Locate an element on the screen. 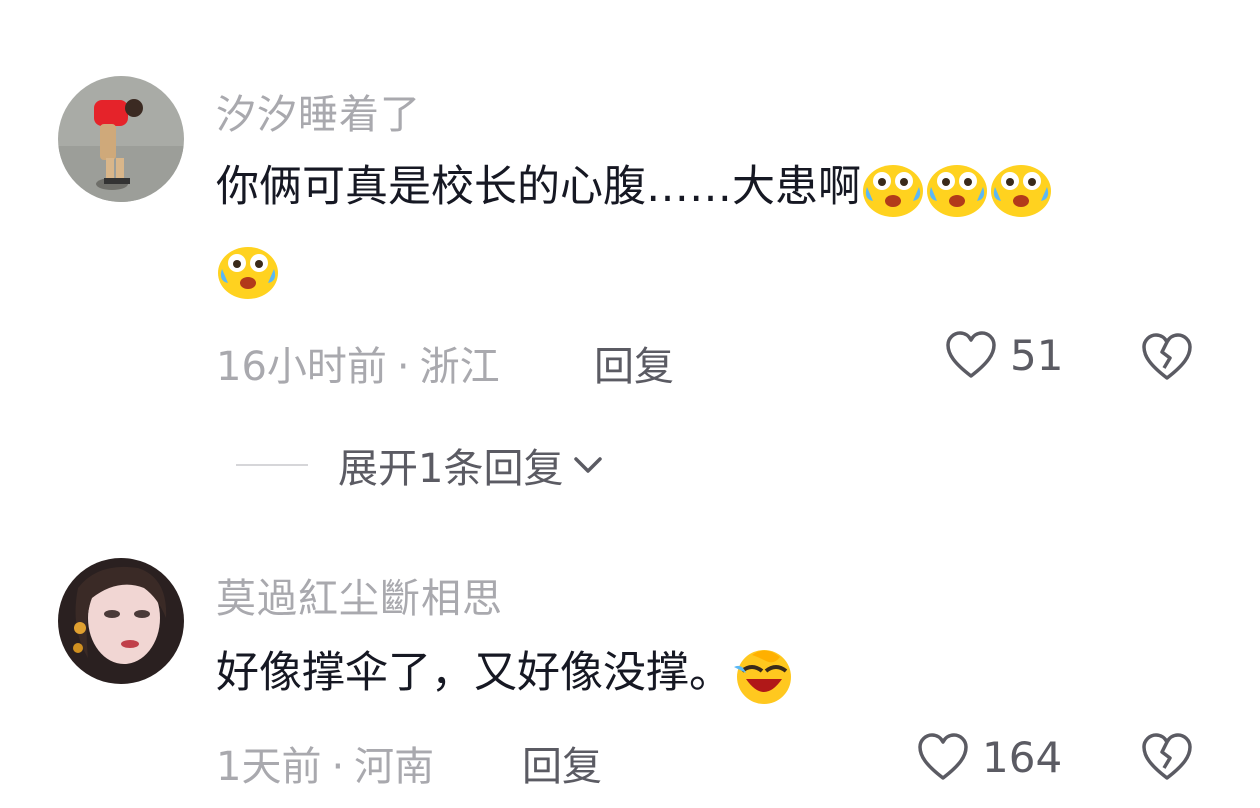 The width and height of the screenshot is (1260, 808). comment-text: 好像撑伞了，又好像没撑。 is located at coordinates (506, 673).